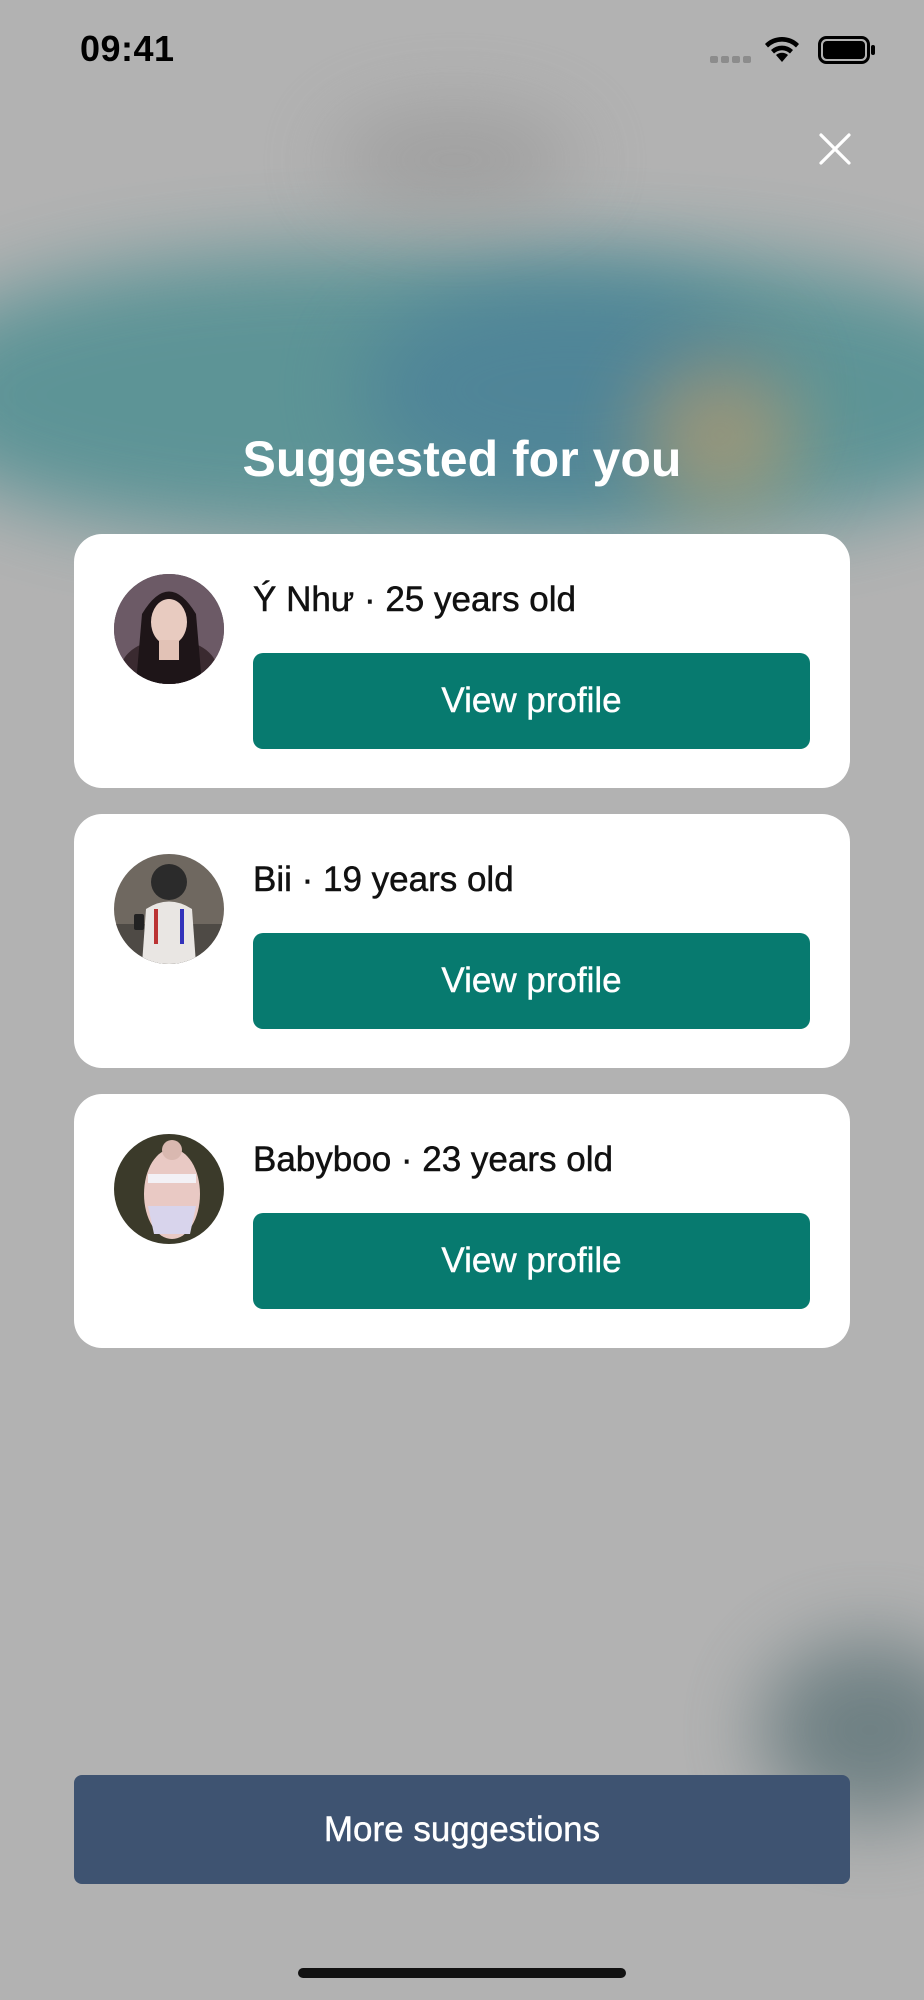 The image size is (924, 2000). I want to click on cellular-signal-icon, so click(730, 59).